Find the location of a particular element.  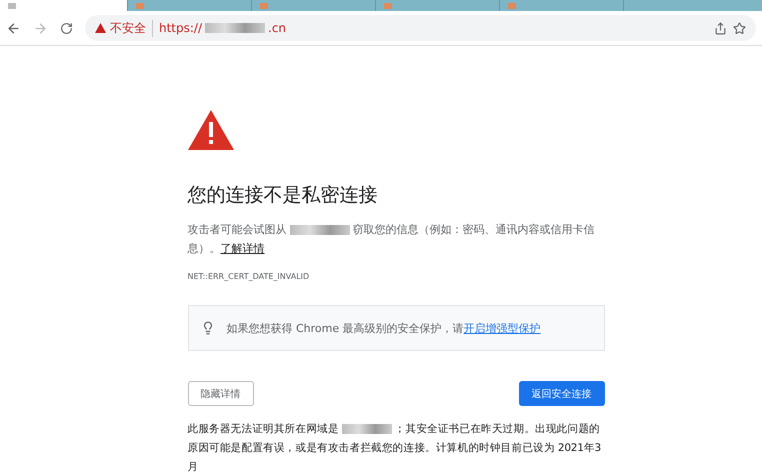

warning-message: 攻击者可能会试图从 窃取您的信息（例如：密码、通讯内容或信用卡信息）。了解详情 is located at coordinates (392, 239).